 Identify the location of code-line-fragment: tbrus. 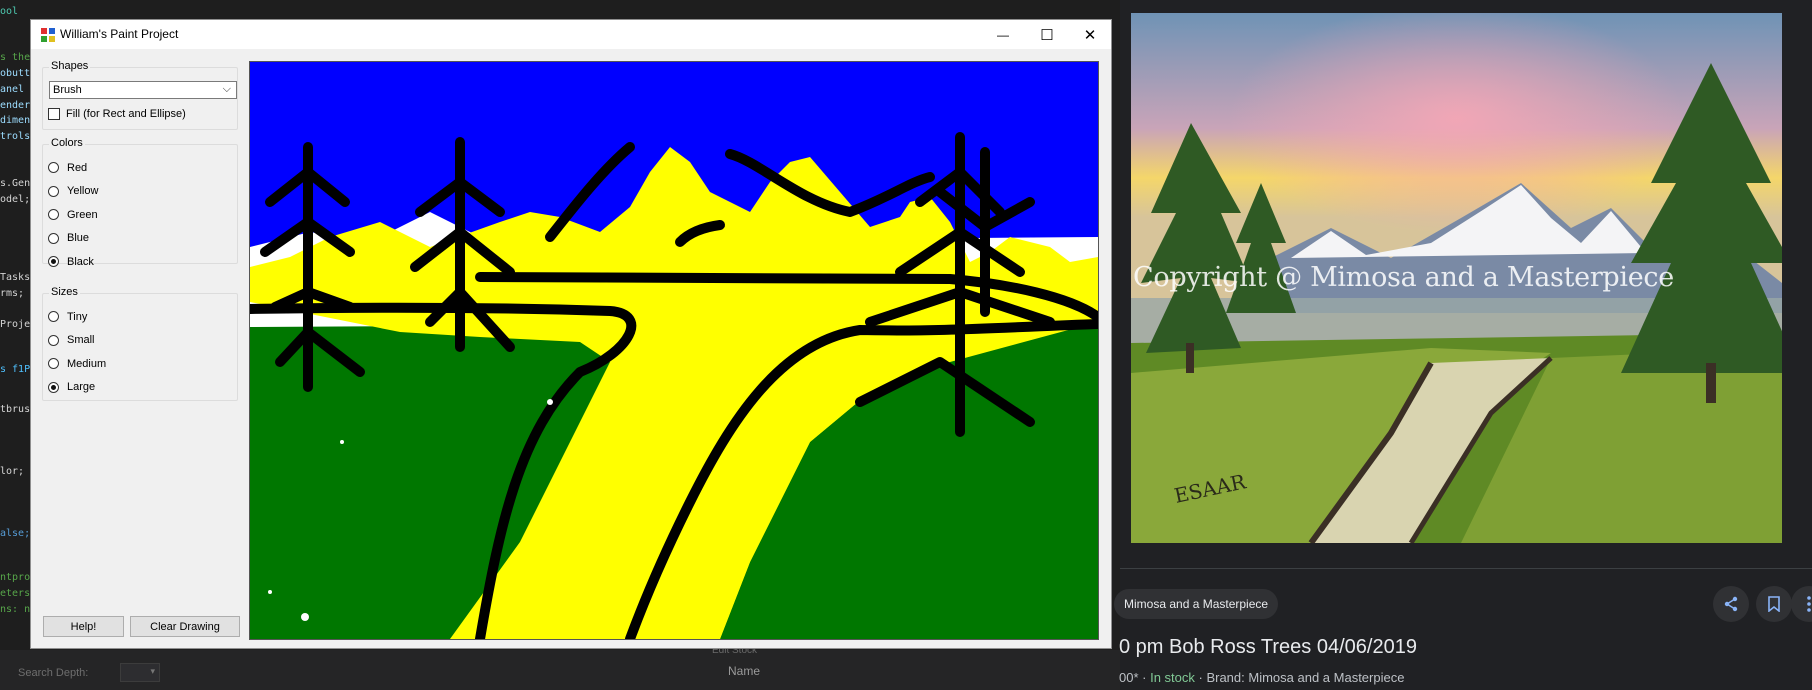
(15, 409).